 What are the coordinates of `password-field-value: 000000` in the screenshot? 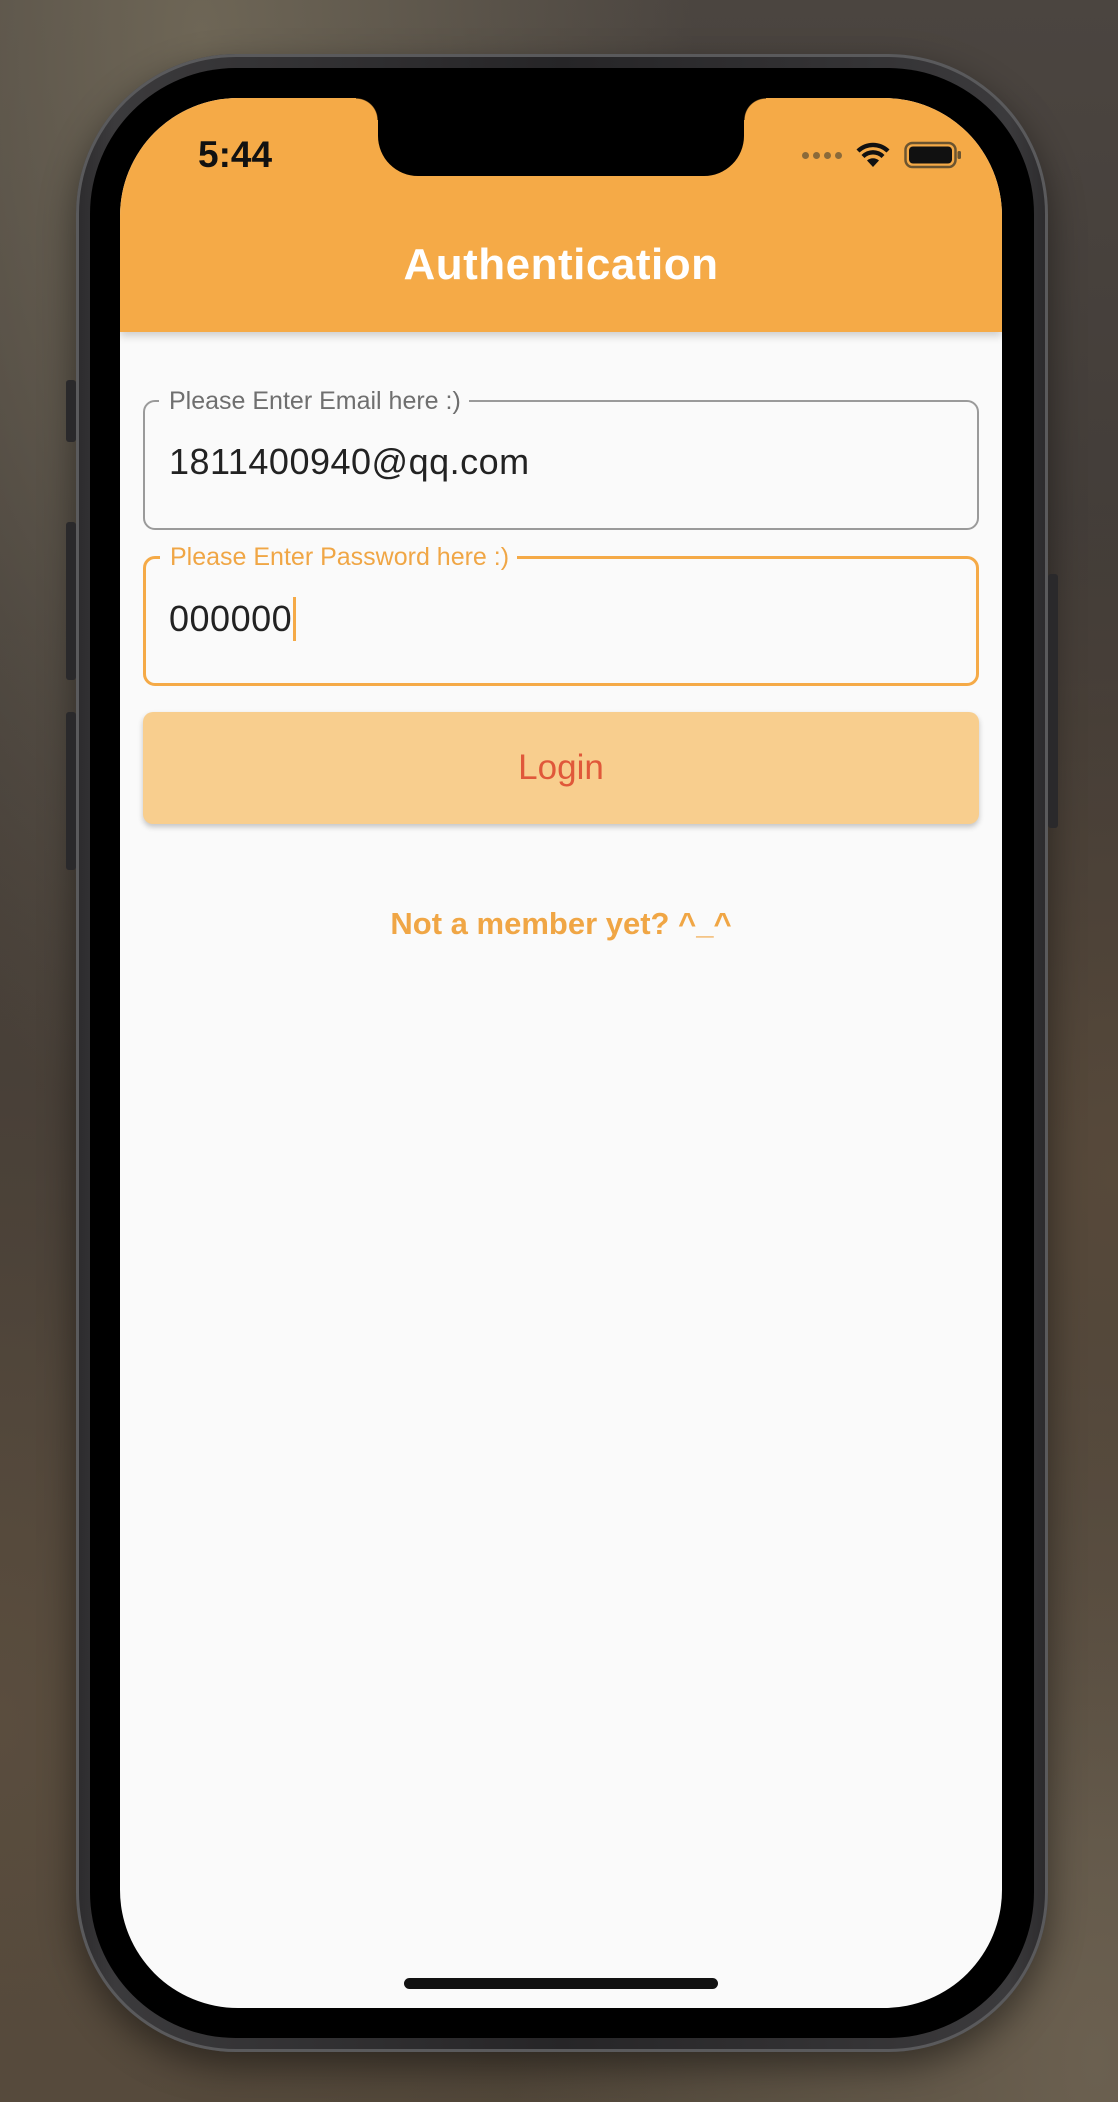 It's located at (230, 619).